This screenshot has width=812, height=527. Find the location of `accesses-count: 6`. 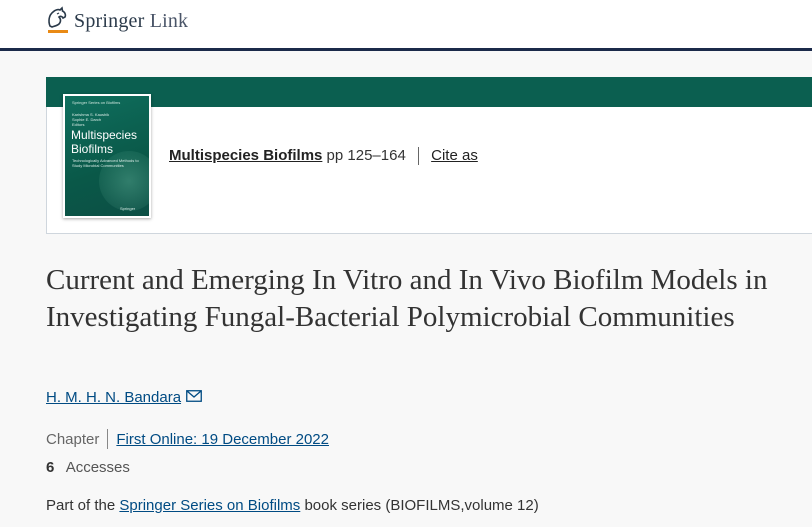

accesses-count: 6 is located at coordinates (50, 467).